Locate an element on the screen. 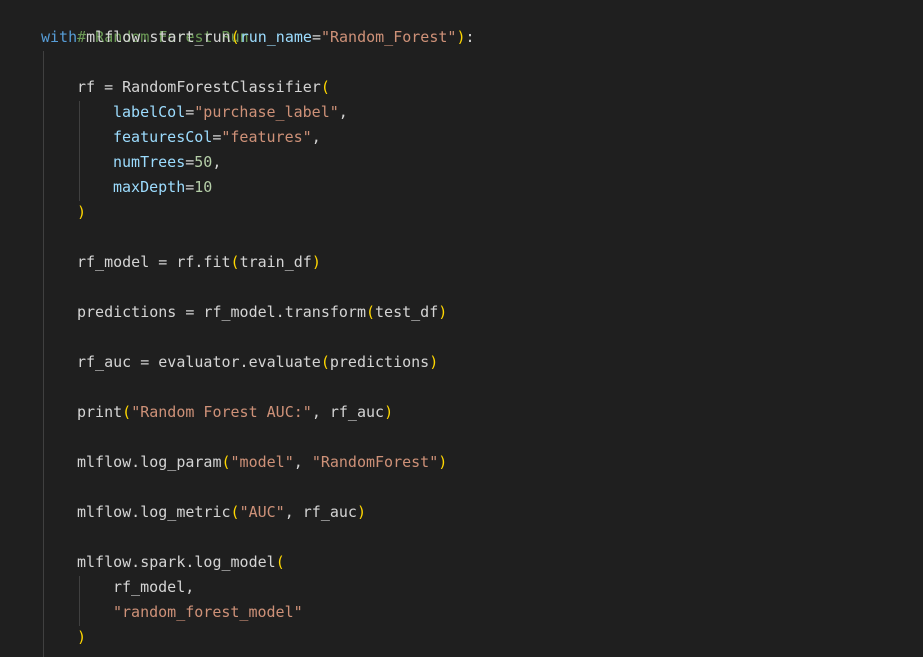 This screenshot has width=923, height=657. code-line-8: maxDepth=10 is located at coordinates (162, 187).